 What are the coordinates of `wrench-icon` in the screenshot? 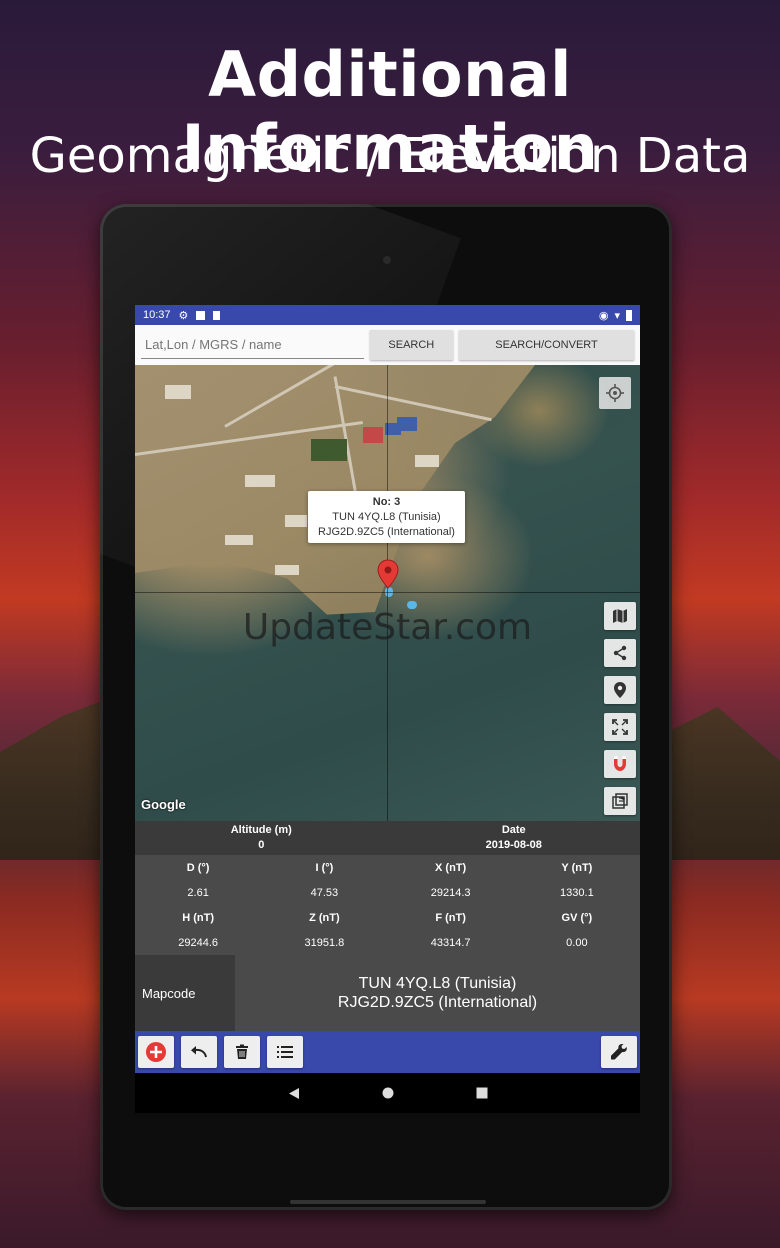 It's located at (619, 1051).